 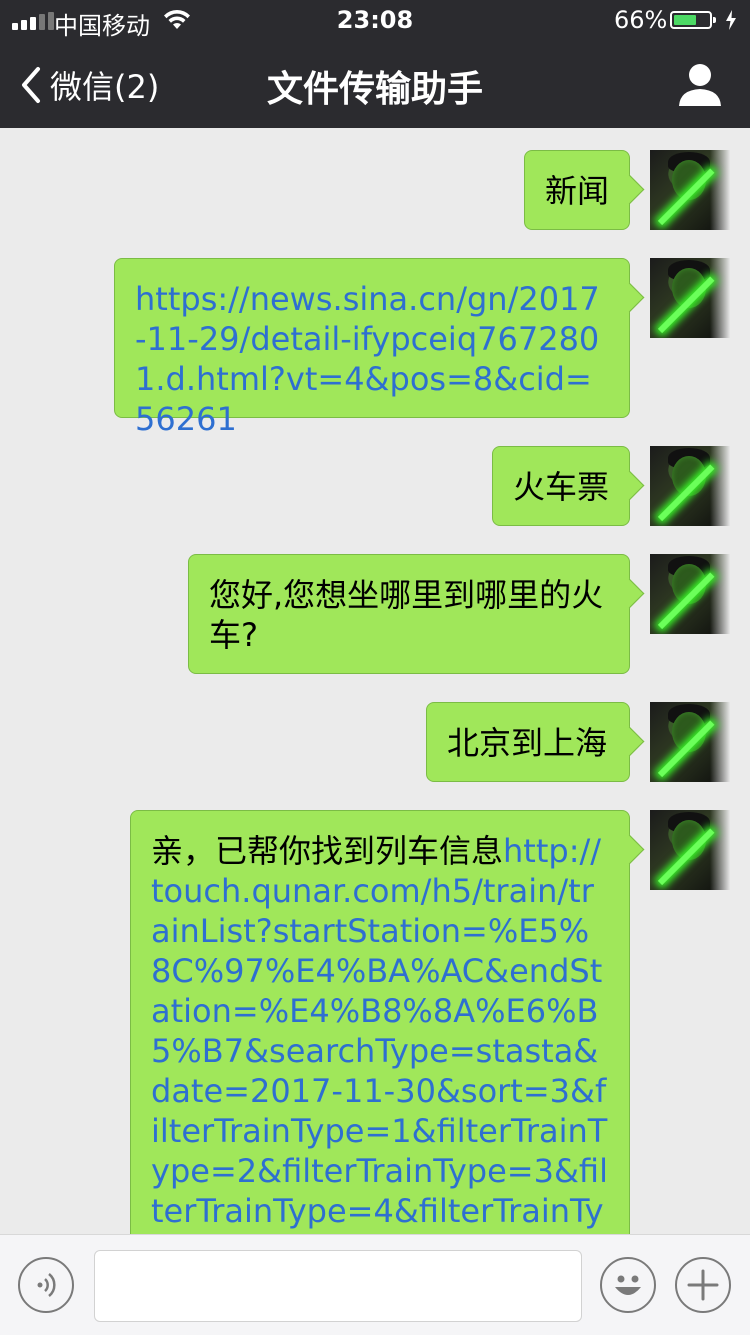 What do you see at coordinates (105, 87) in the screenshot?
I see `back-label: 微信(2)` at bounding box center [105, 87].